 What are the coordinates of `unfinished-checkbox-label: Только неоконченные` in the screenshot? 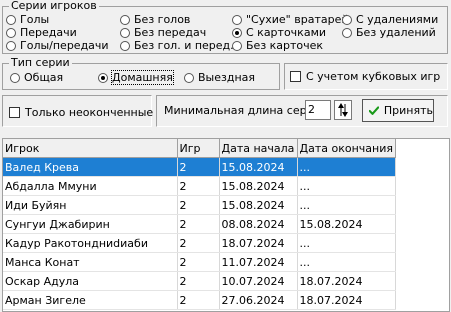 It's located at (89, 112).